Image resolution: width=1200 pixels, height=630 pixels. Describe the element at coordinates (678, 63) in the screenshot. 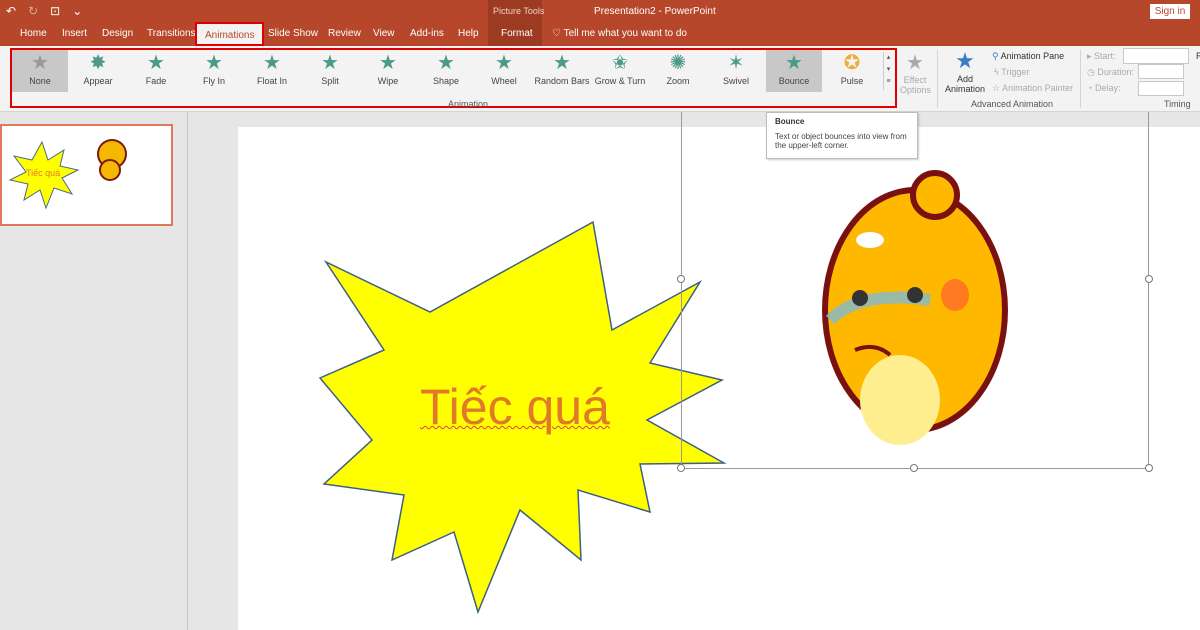

I see `animation-star-icon: ✺` at that location.